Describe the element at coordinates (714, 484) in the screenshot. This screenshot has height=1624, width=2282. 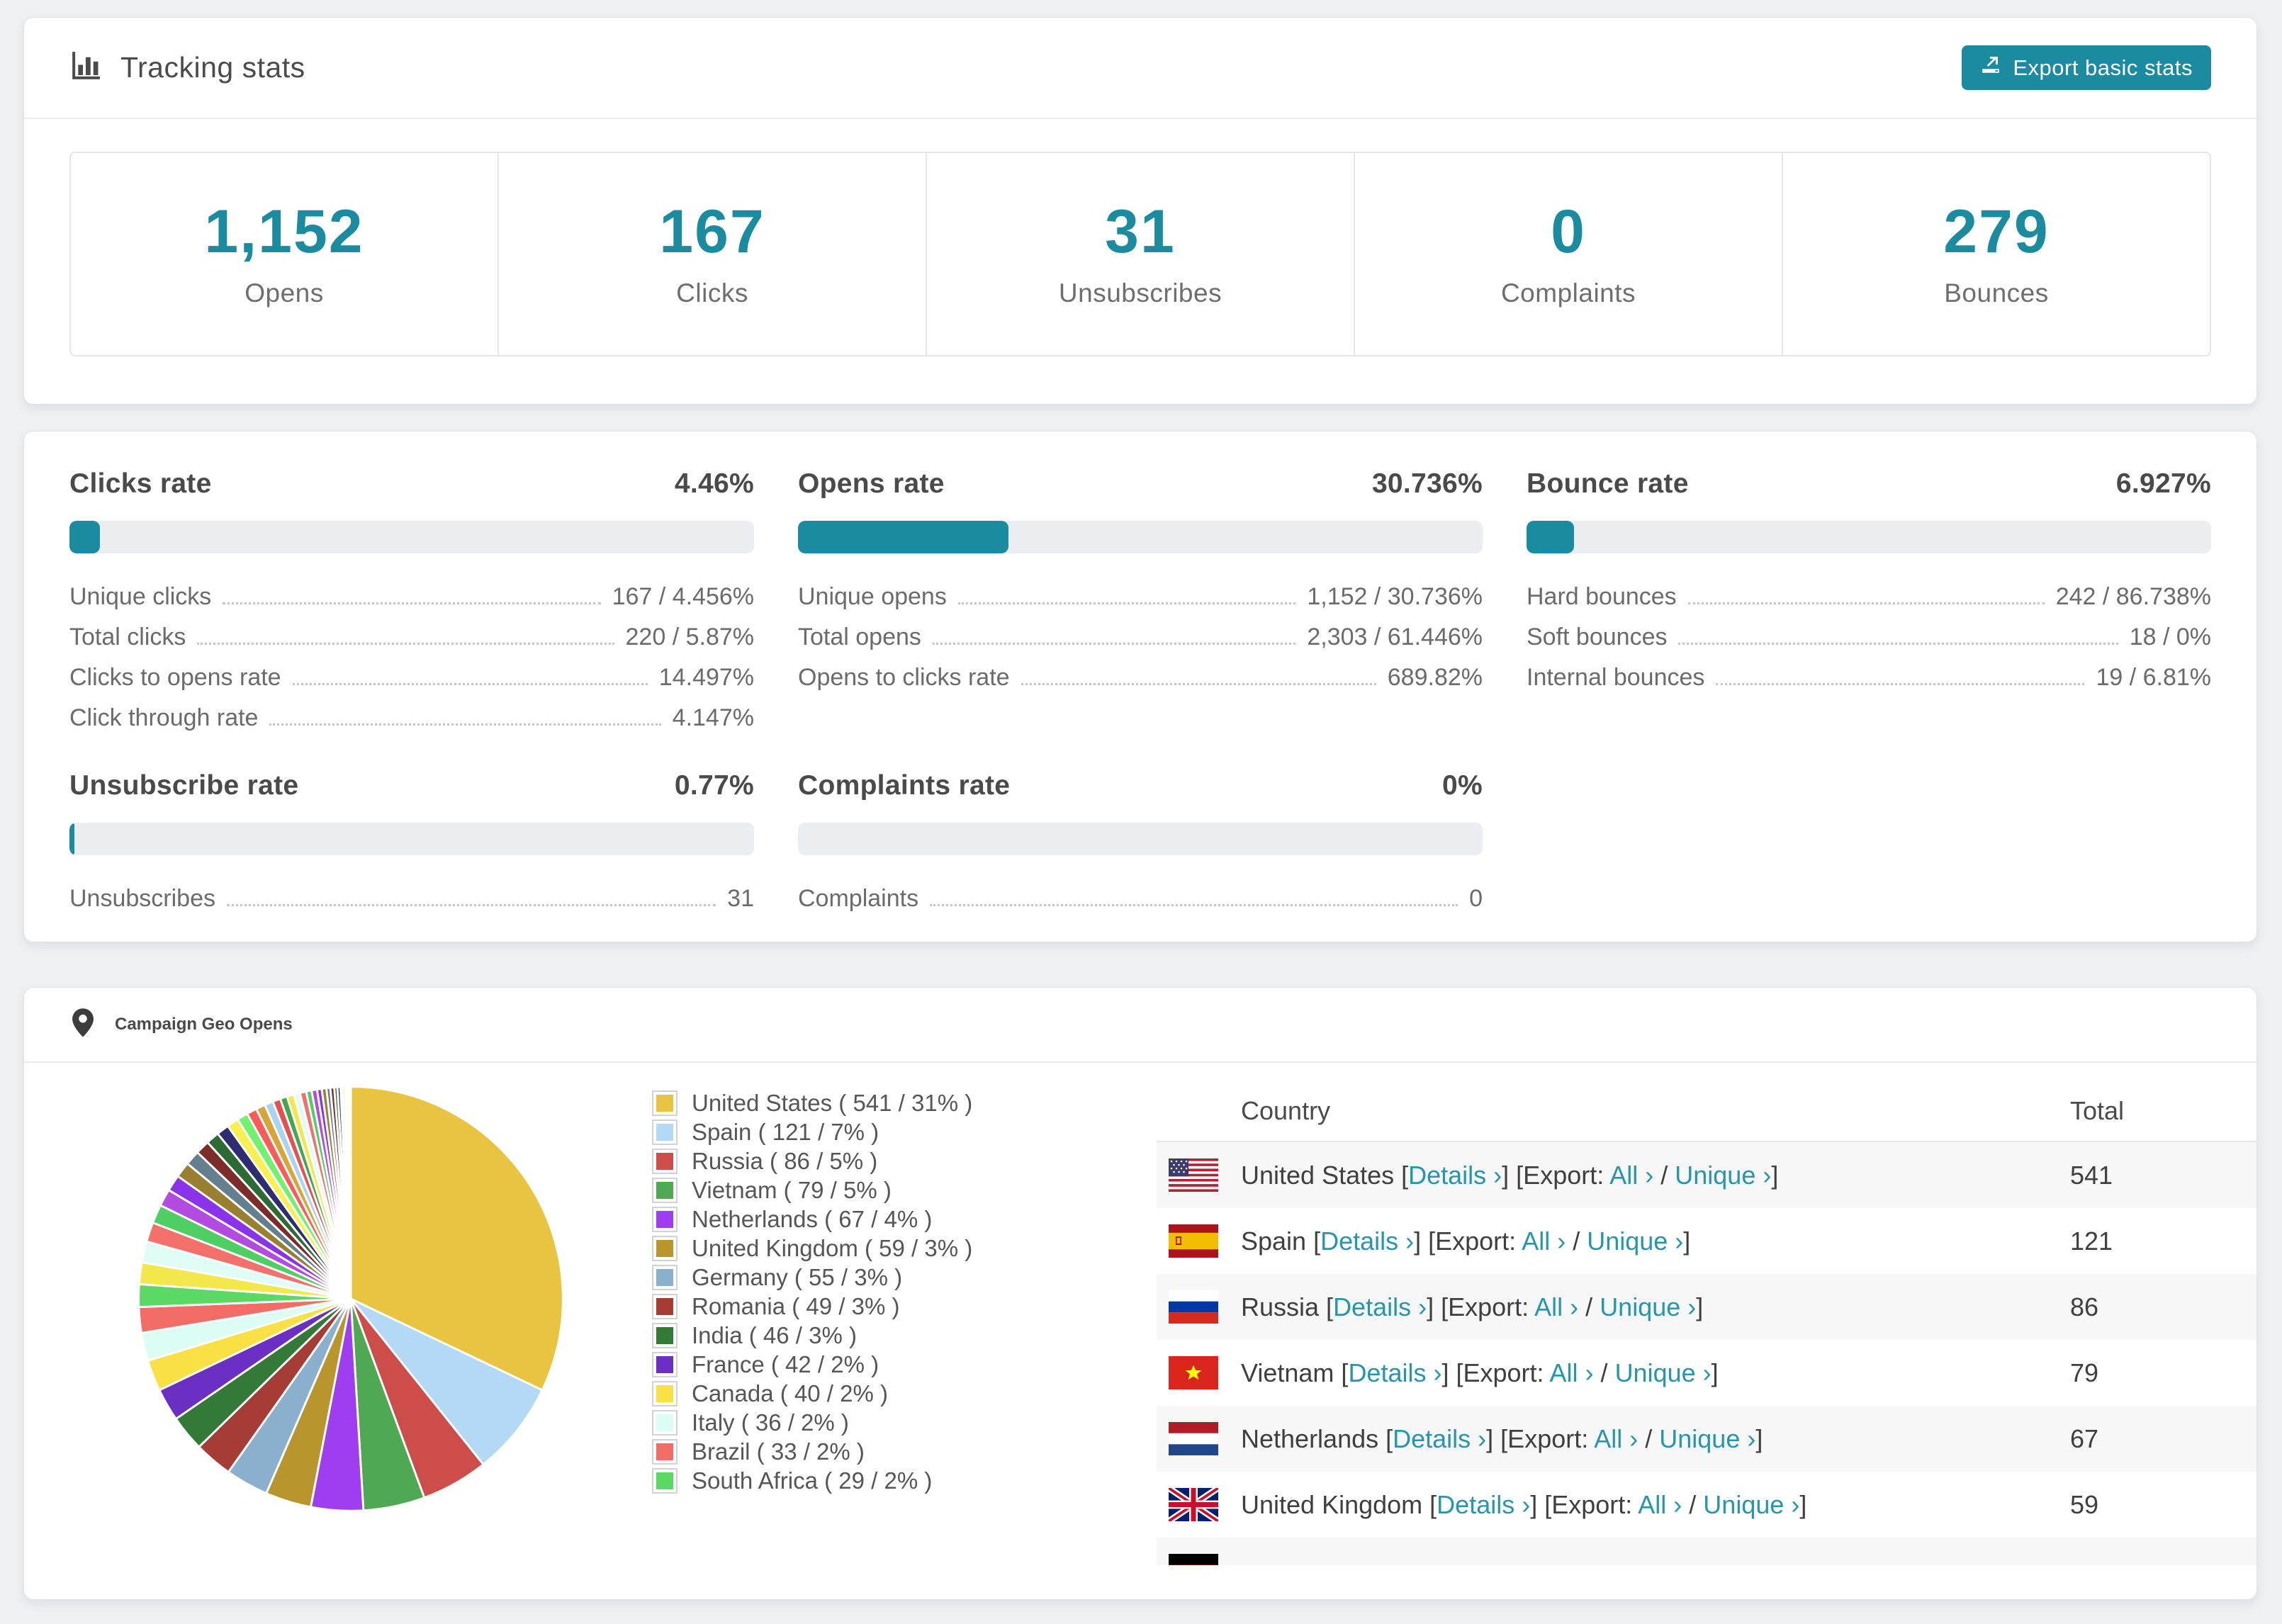
I see `clicks-rate-value: 4.46%` at that location.